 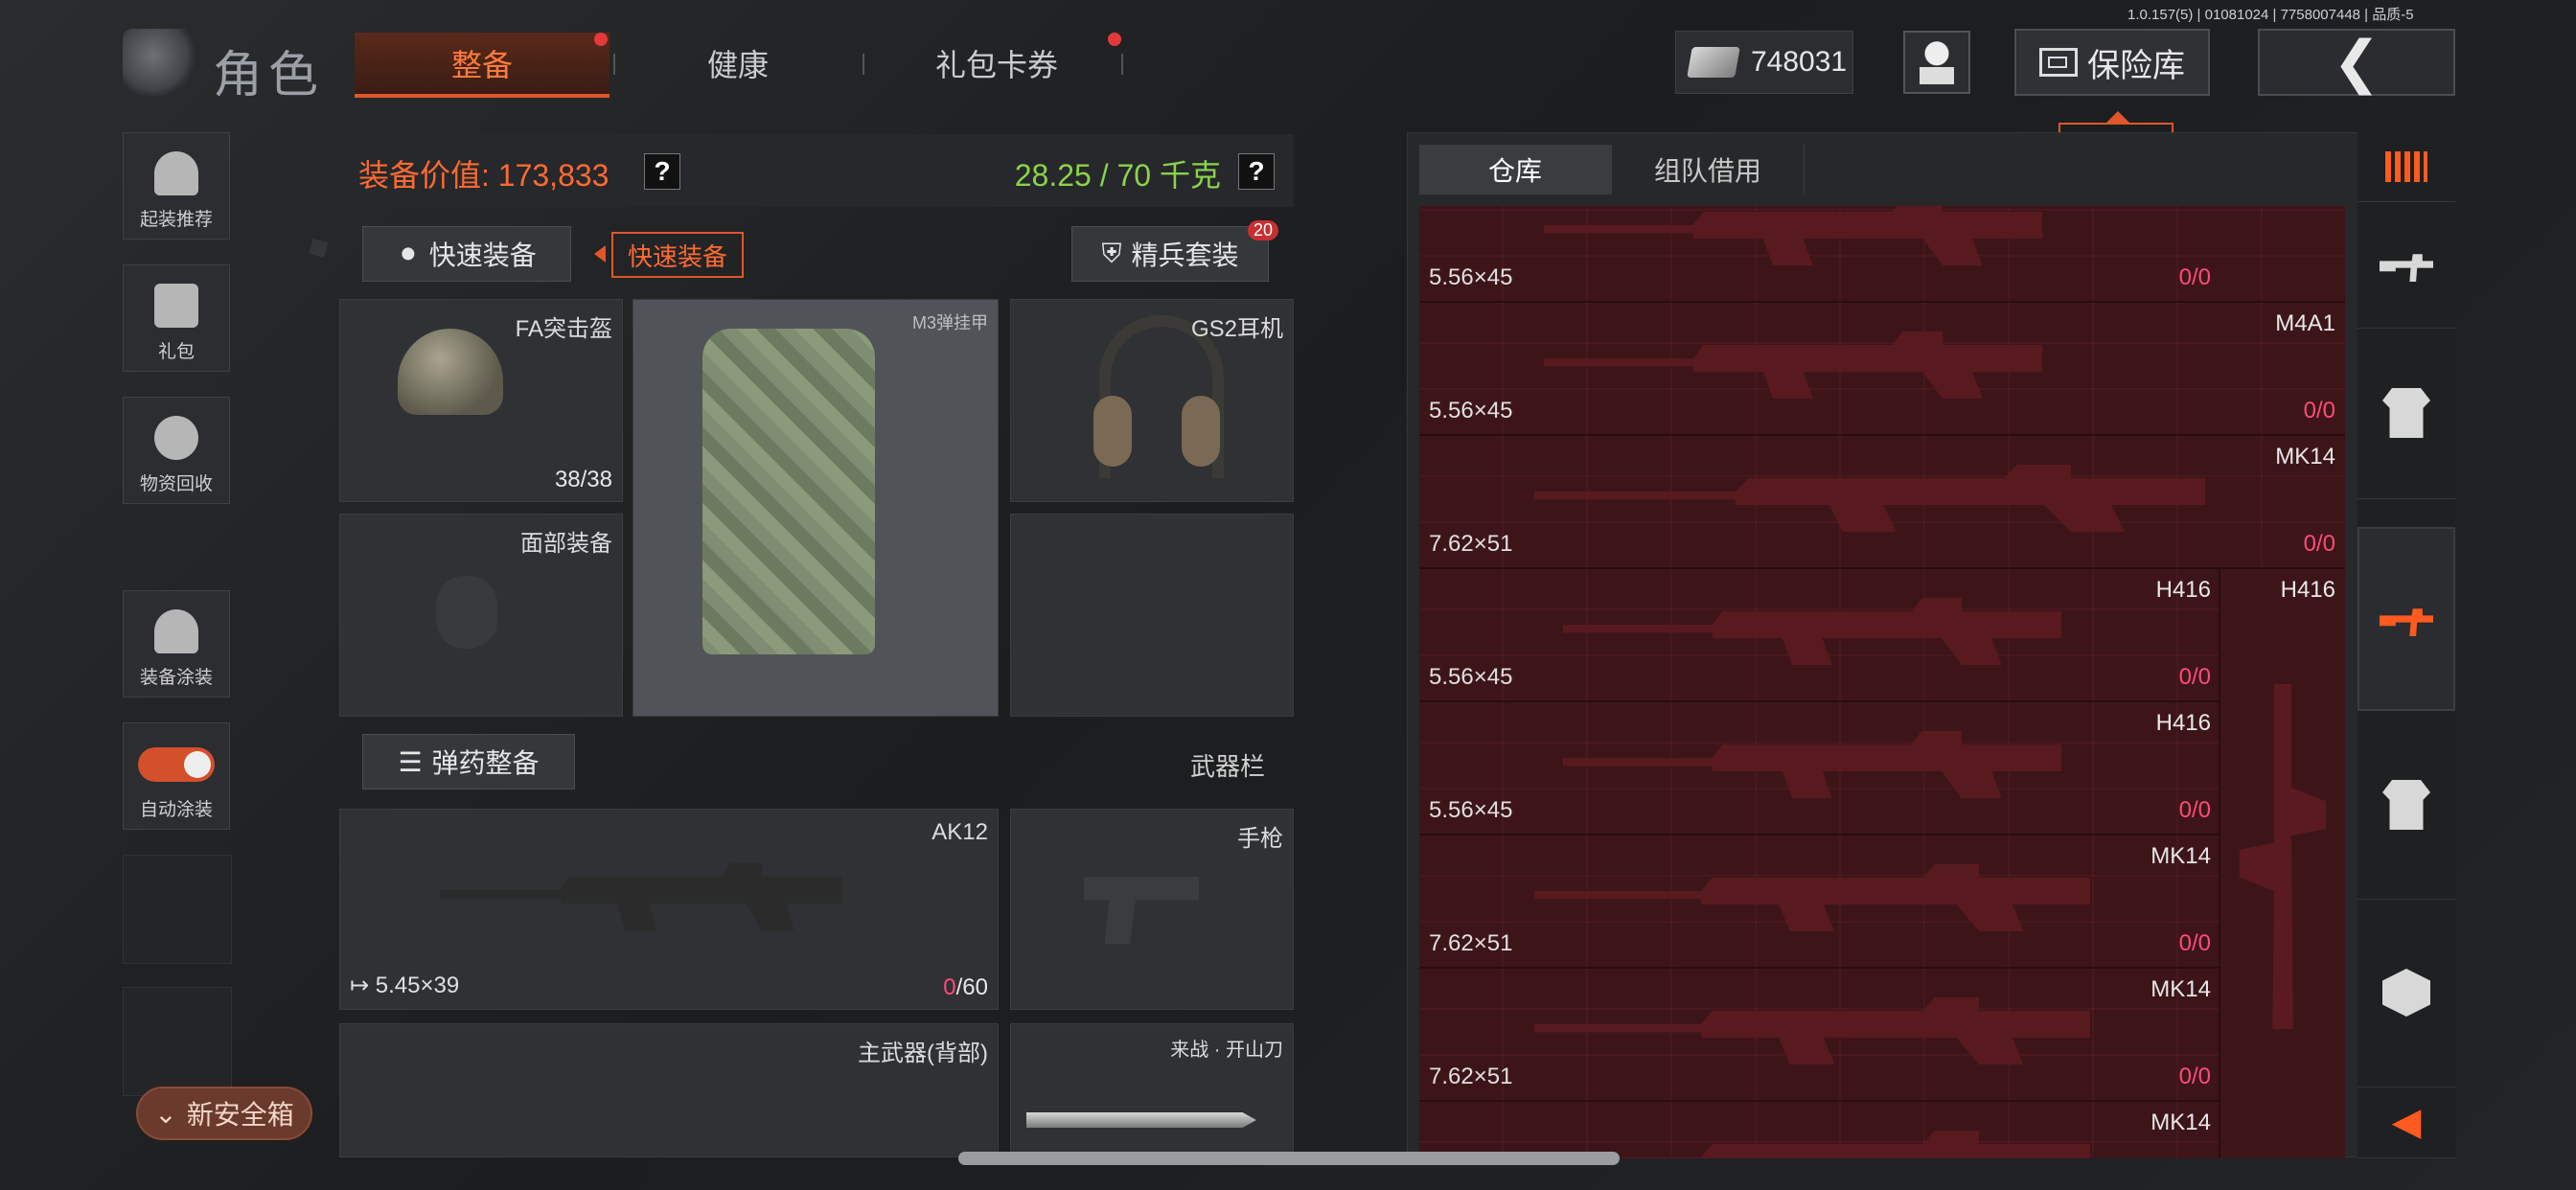 I want to click on inventory-item: MK14, so click(x=1819, y=1130).